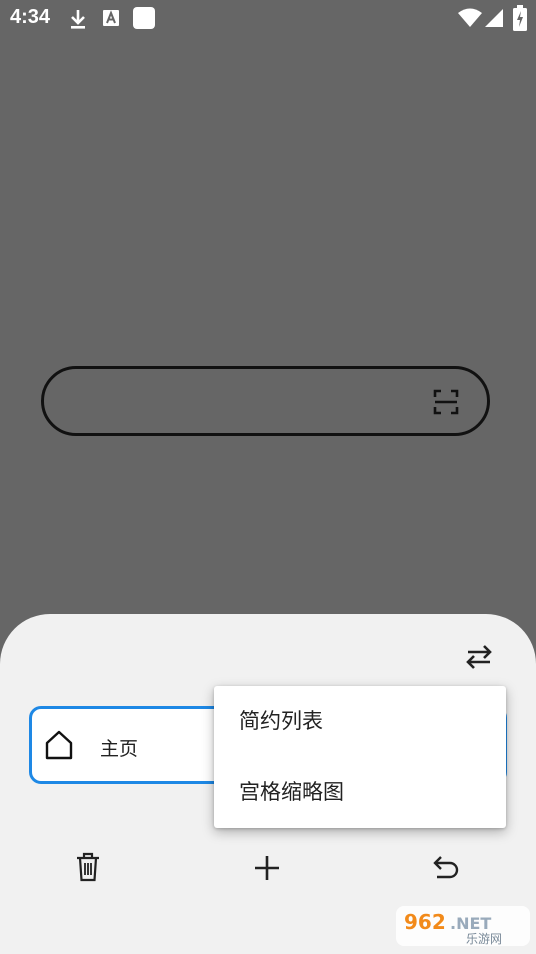 This screenshot has height=954, width=536. I want to click on menu-item-grid-thumbnails: 宫格缩略图, so click(360, 792).